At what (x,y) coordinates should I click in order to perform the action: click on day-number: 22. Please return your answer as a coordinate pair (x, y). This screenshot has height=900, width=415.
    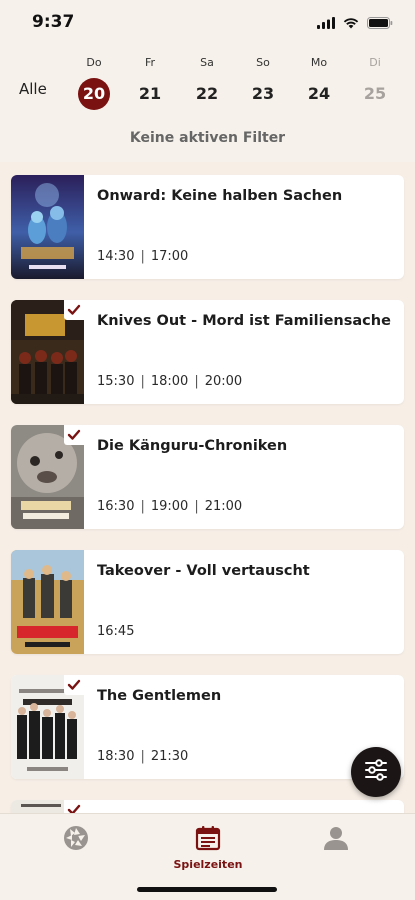
    Looking at the image, I should click on (207, 93).